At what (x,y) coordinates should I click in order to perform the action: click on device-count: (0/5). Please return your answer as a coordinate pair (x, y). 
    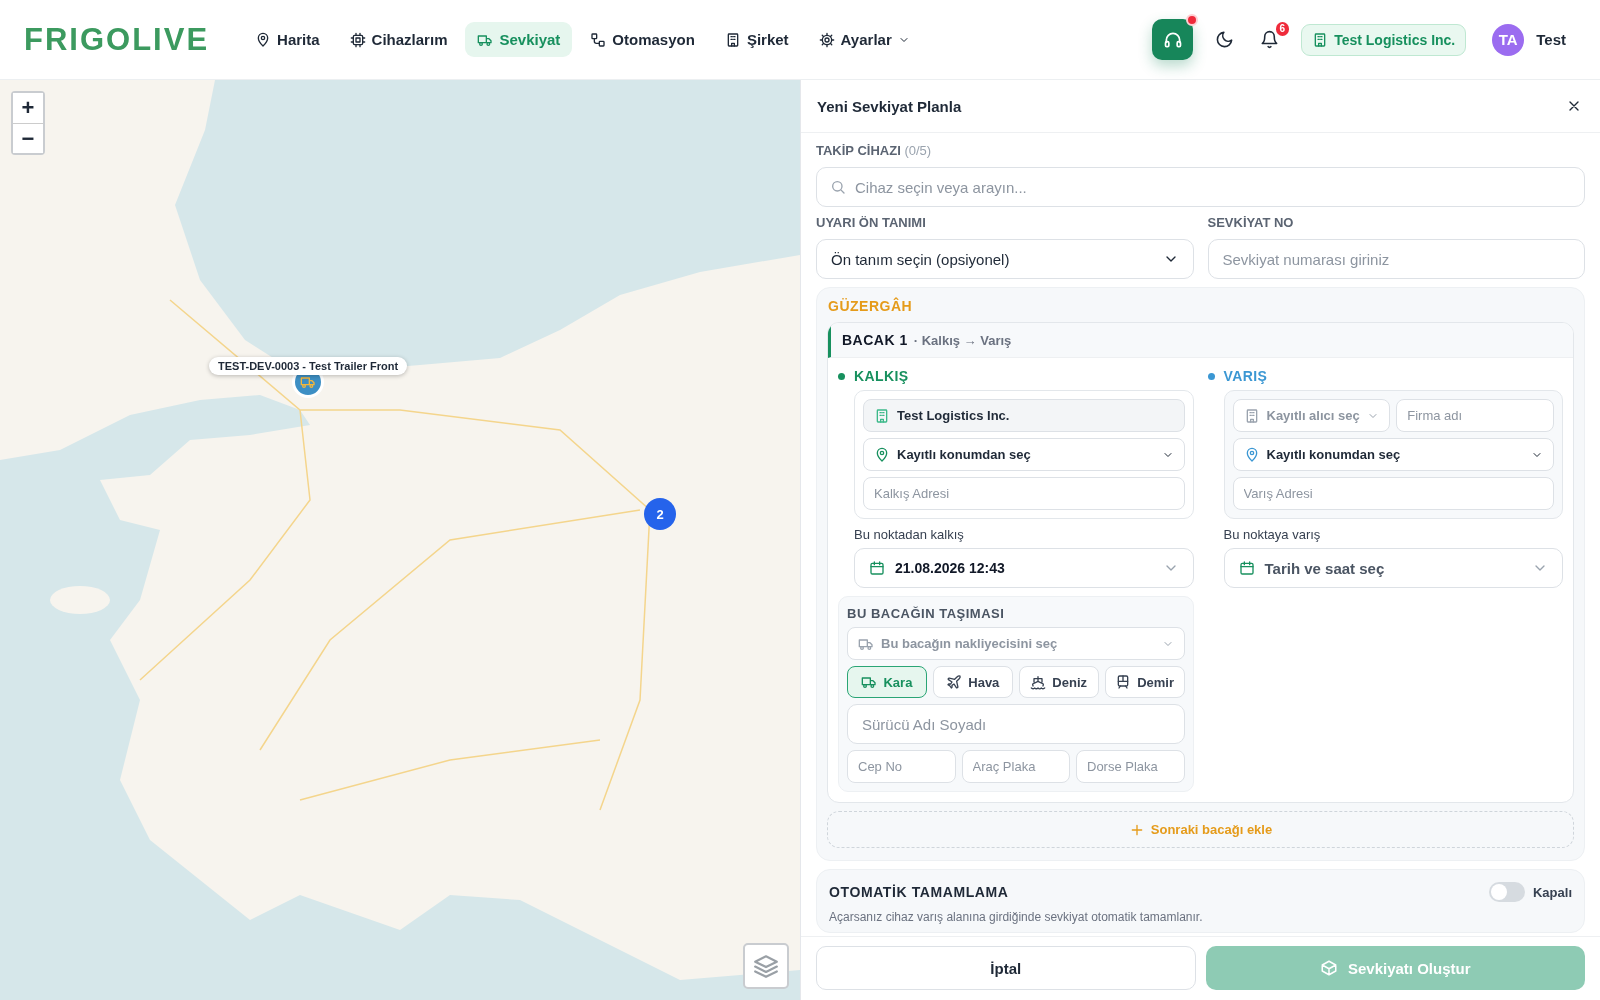
    Looking at the image, I should click on (918, 150).